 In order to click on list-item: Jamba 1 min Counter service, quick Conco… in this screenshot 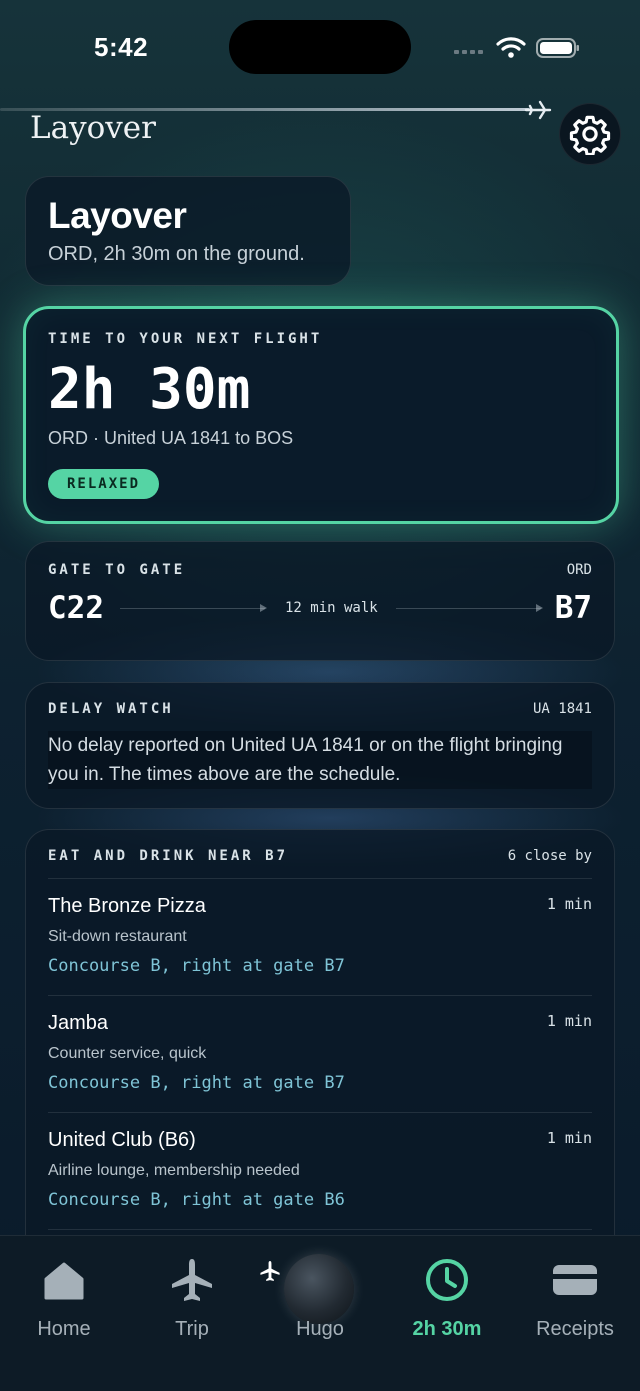, I will do `click(320, 1054)`.